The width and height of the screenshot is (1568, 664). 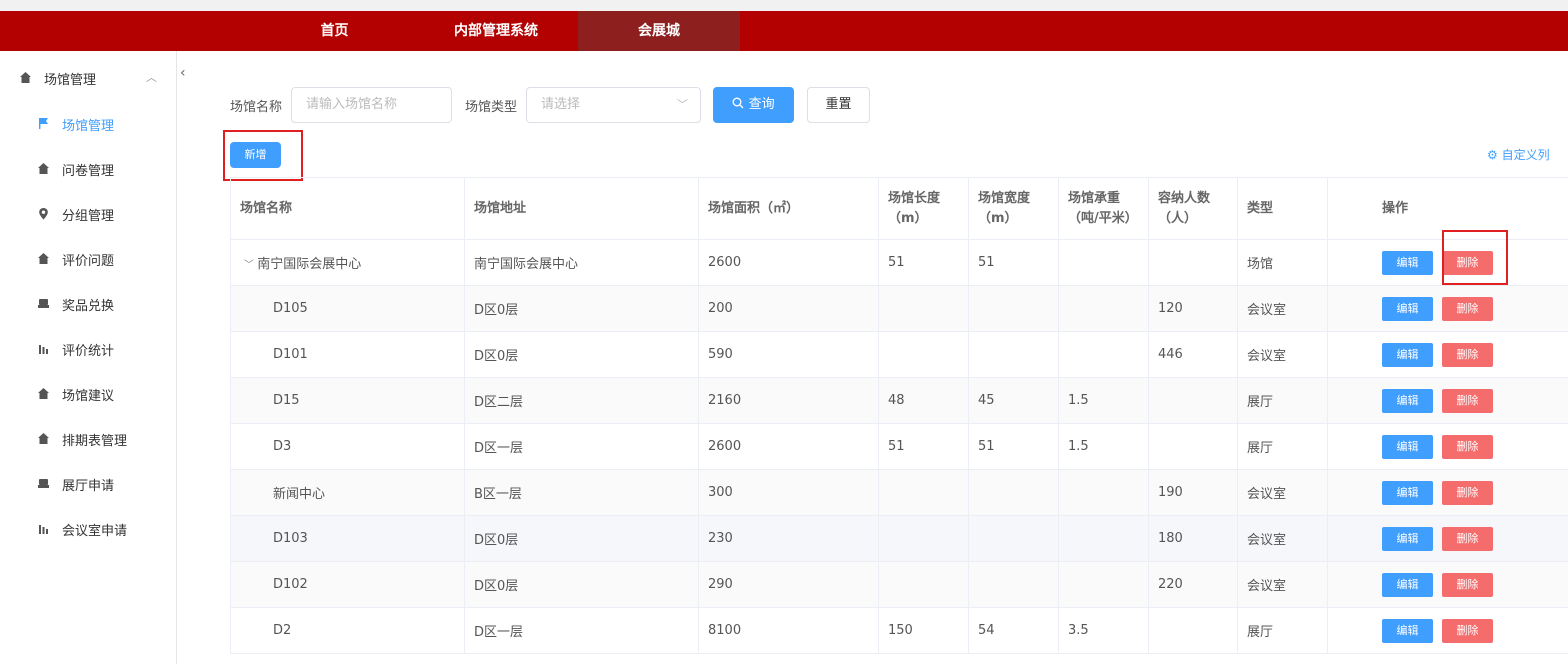 I want to click on sidebar-item-label: 分组管理, so click(x=88, y=216).